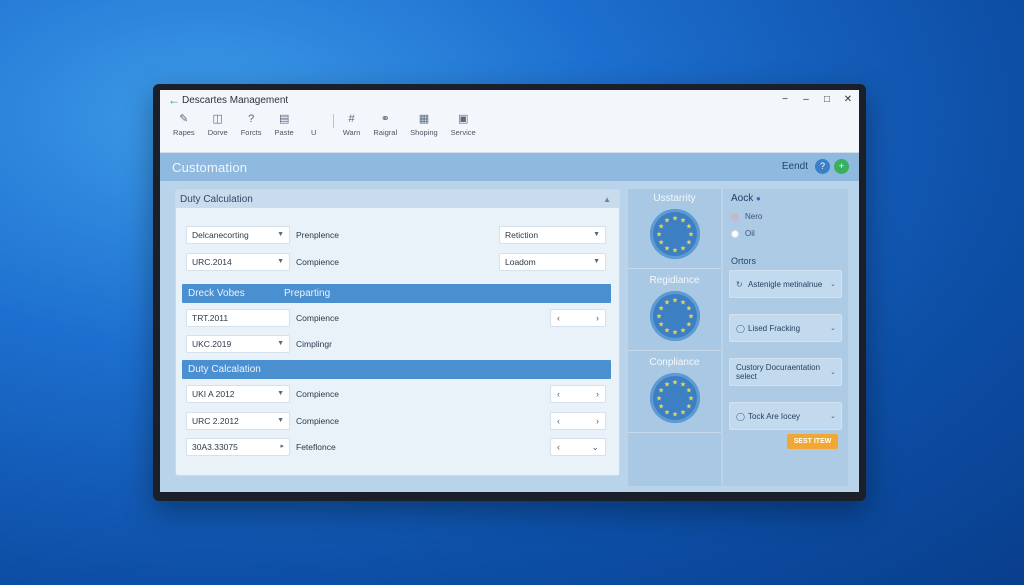 Image resolution: width=1024 pixels, height=585 pixels. What do you see at coordinates (385, 124) in the screenshot?
I see `ribbon-item-raigral: ⚭ Raigral` at bounding box center [385, 124].